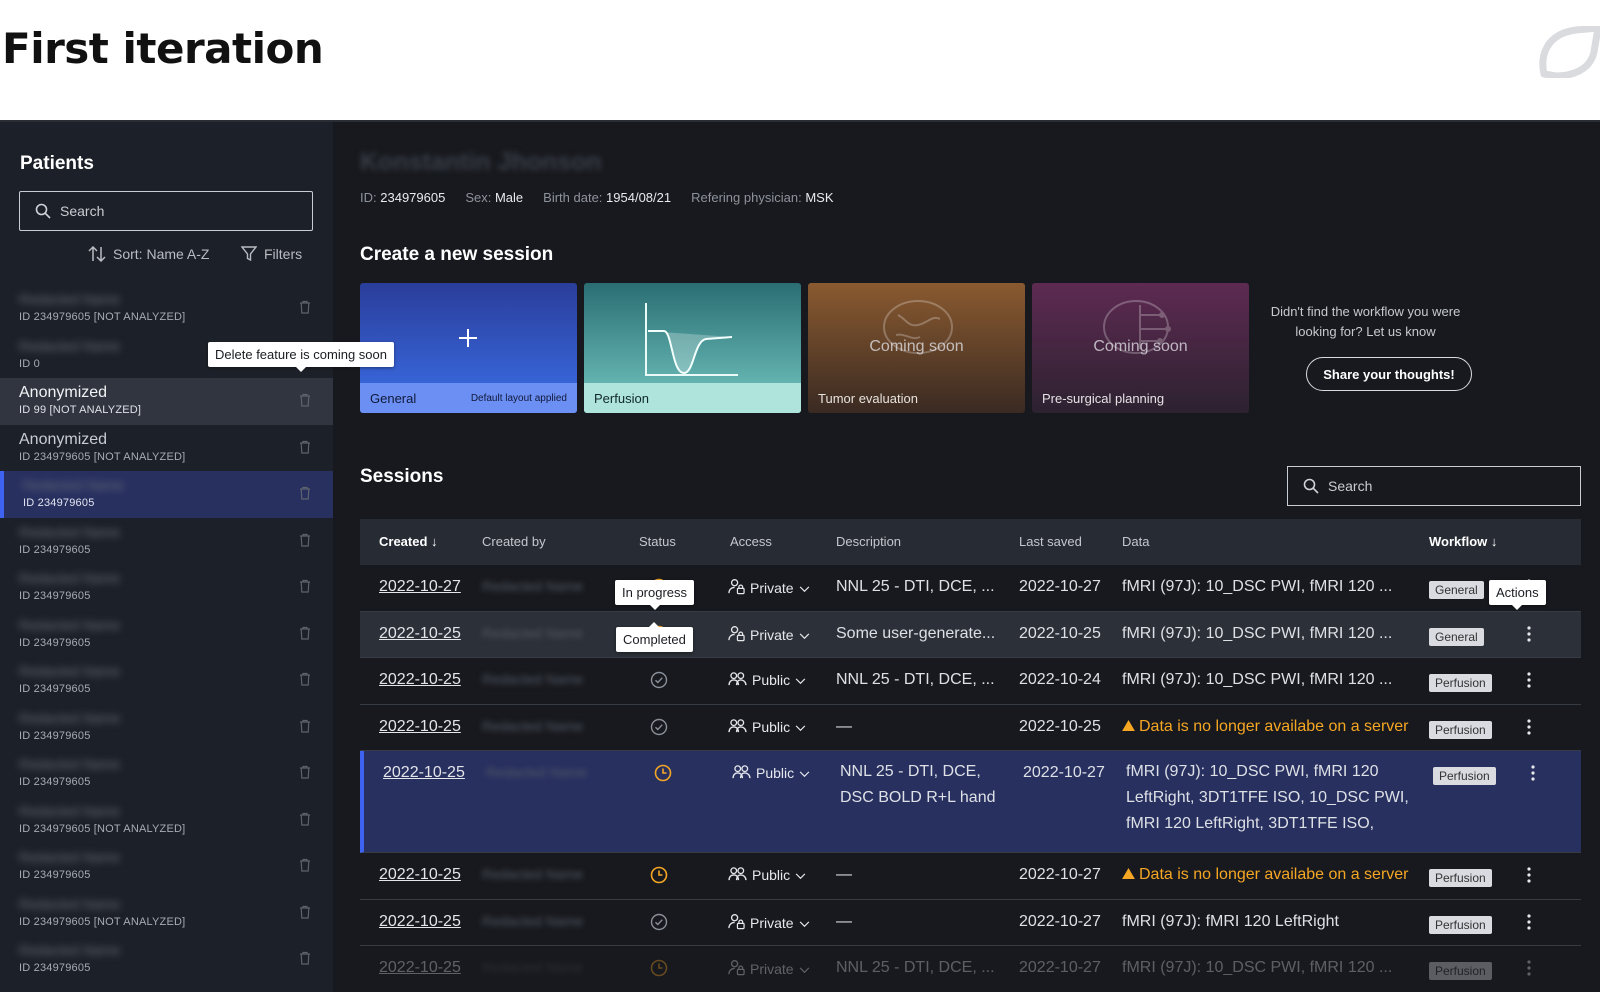 Image resolution: width=1600 pixels, height=992 pixels. Describe the element at coordinates (916, 348) in the screenshot. I see `card-tumor-evaluation: Coming soon Tumor evaluation` at that location.